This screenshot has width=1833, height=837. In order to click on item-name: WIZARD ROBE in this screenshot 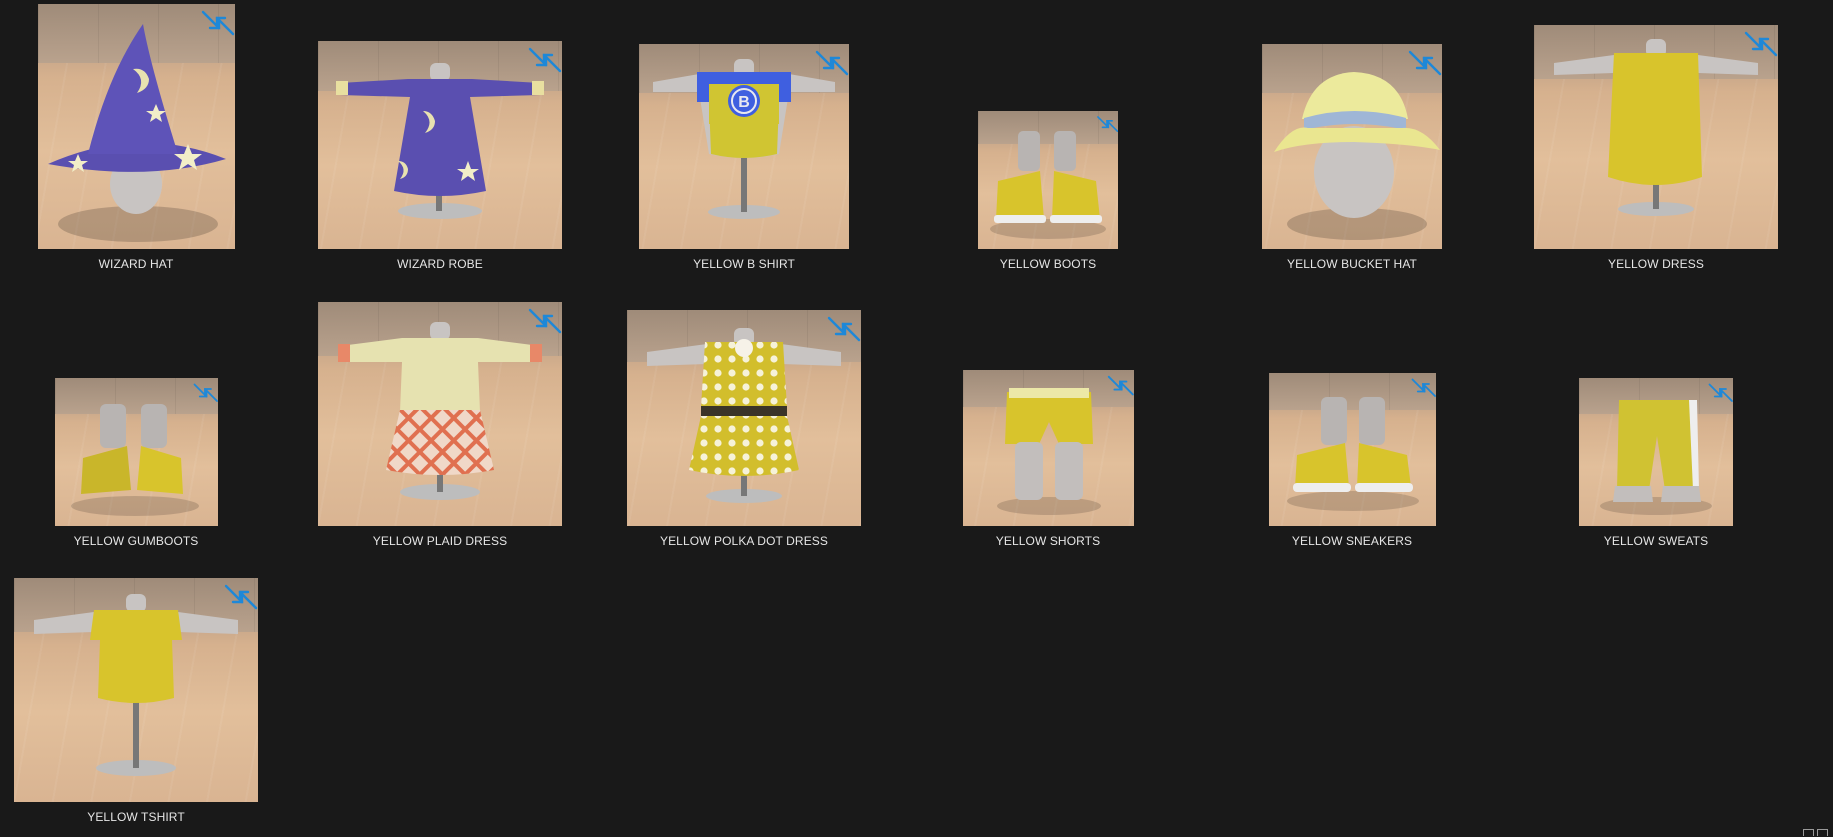, I will do `click(440, 264)`.